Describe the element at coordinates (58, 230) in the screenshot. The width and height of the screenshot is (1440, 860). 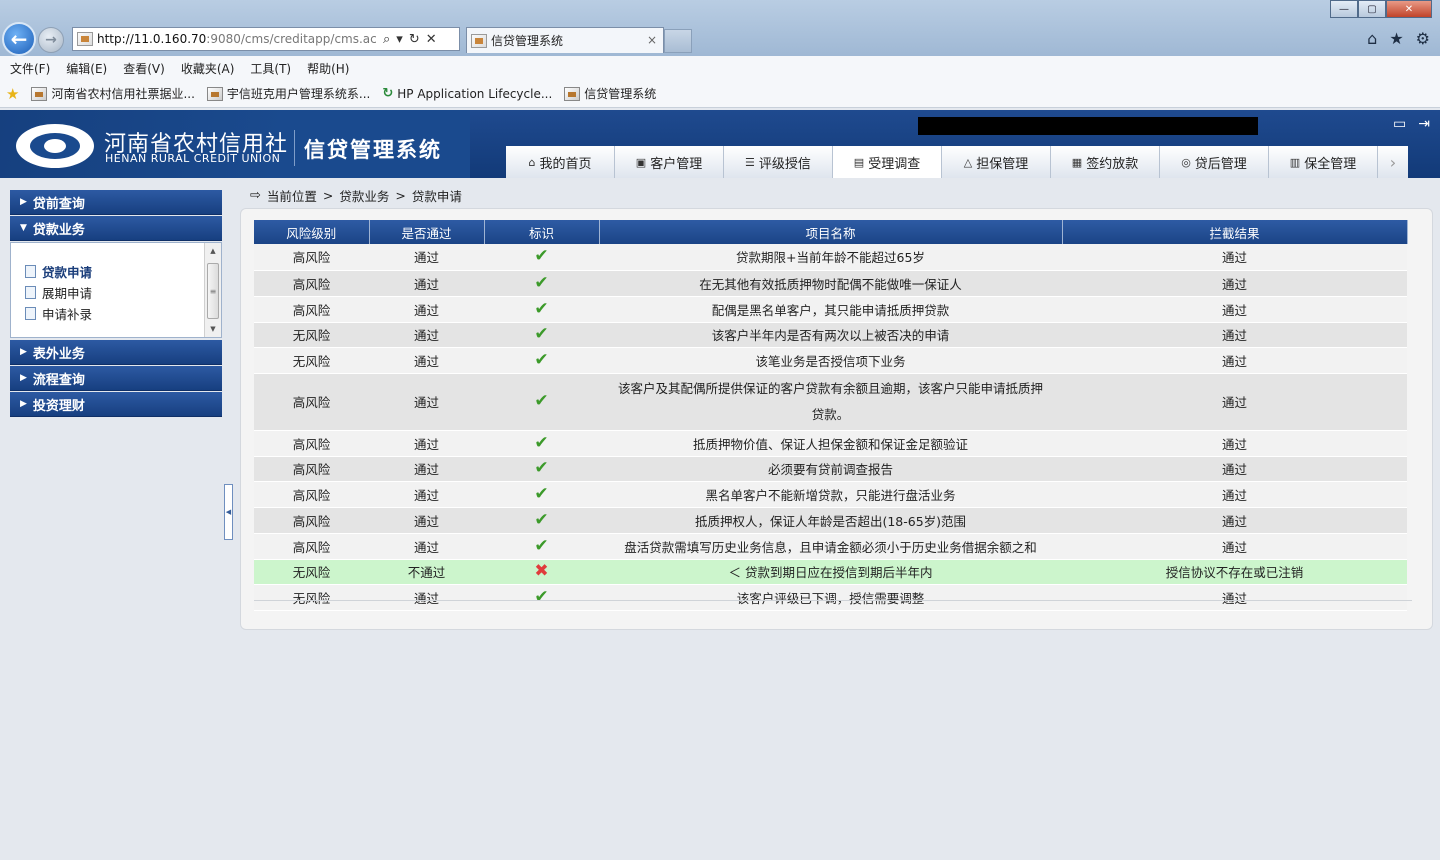
I see `section-label: 贷款业务` at that location.